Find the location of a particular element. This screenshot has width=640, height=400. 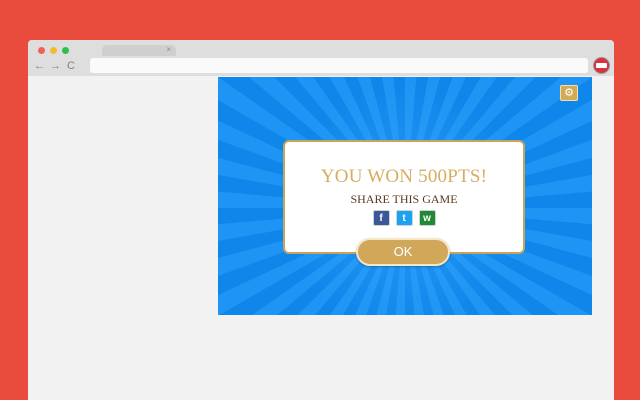

window-controls is located at coordinates (53, 50).